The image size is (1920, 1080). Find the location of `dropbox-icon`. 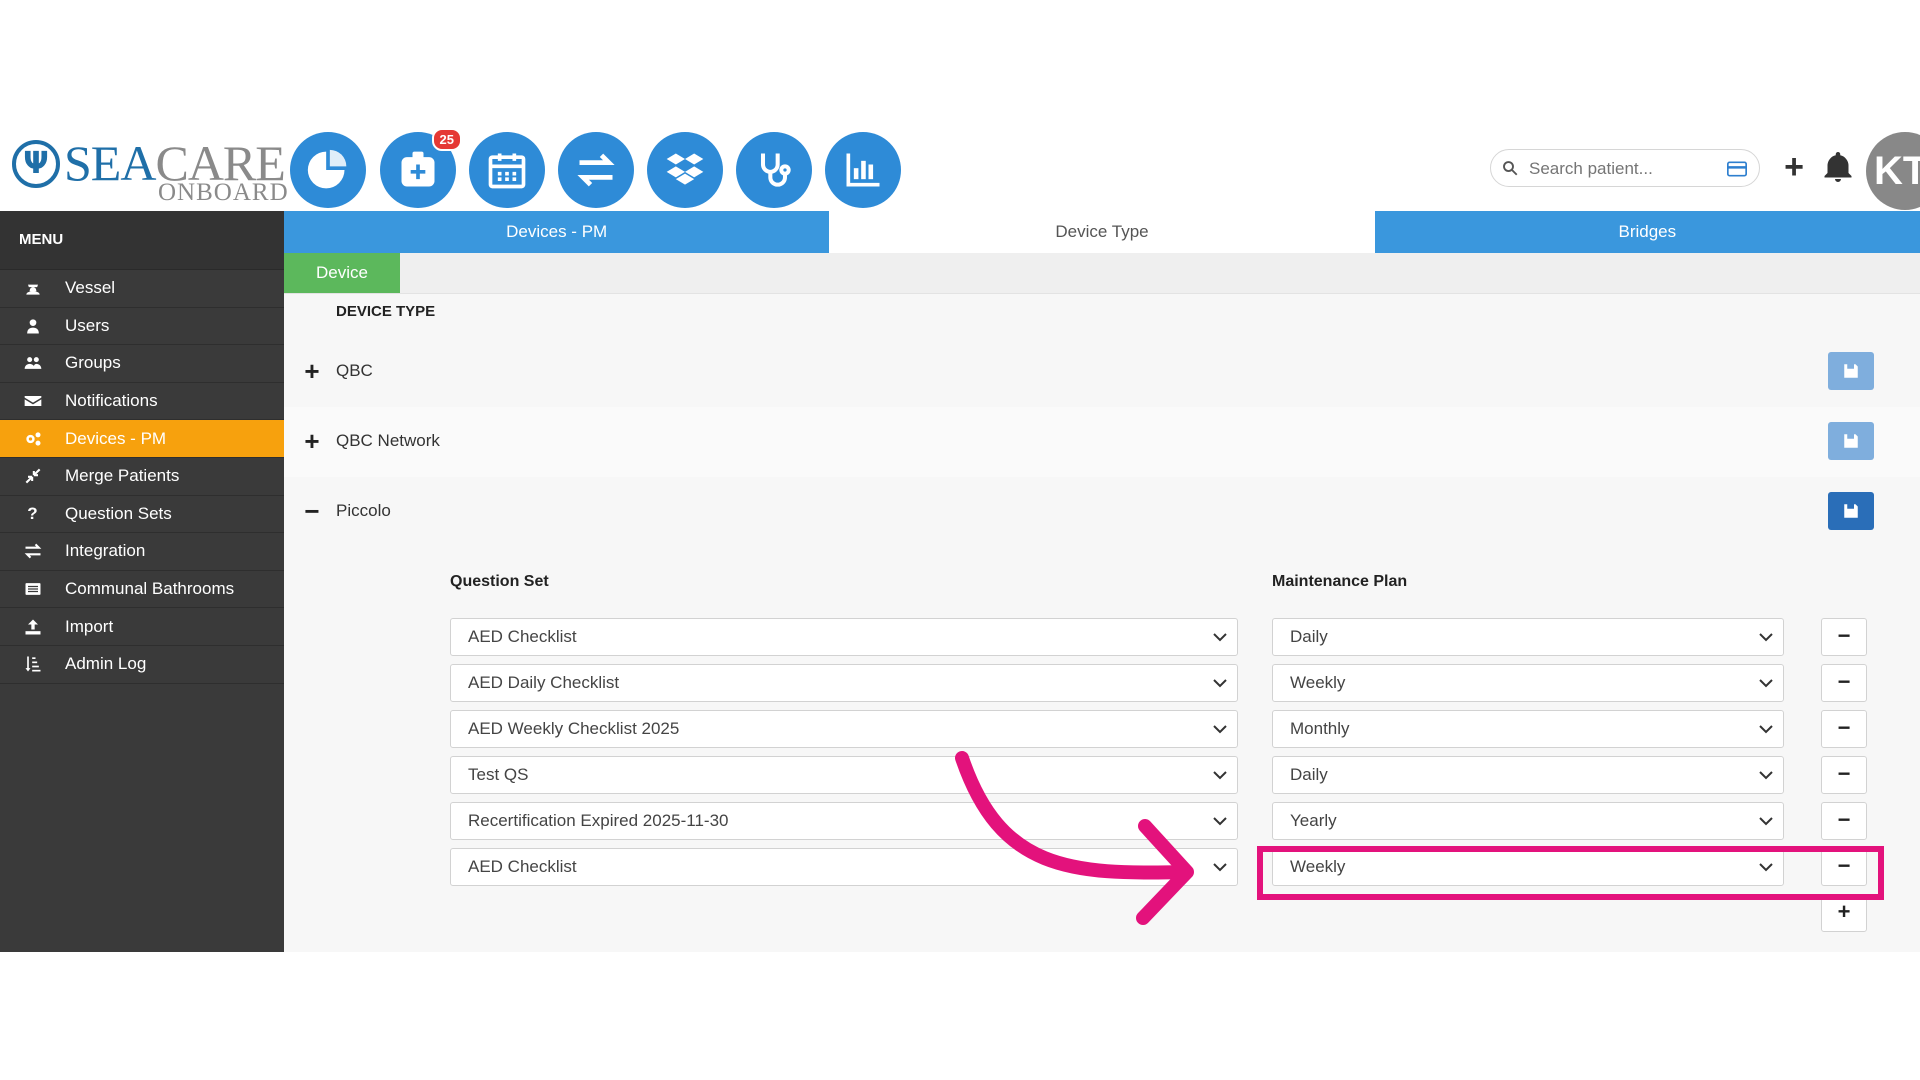

dropbox-icon is located at coordinates (685, 170).